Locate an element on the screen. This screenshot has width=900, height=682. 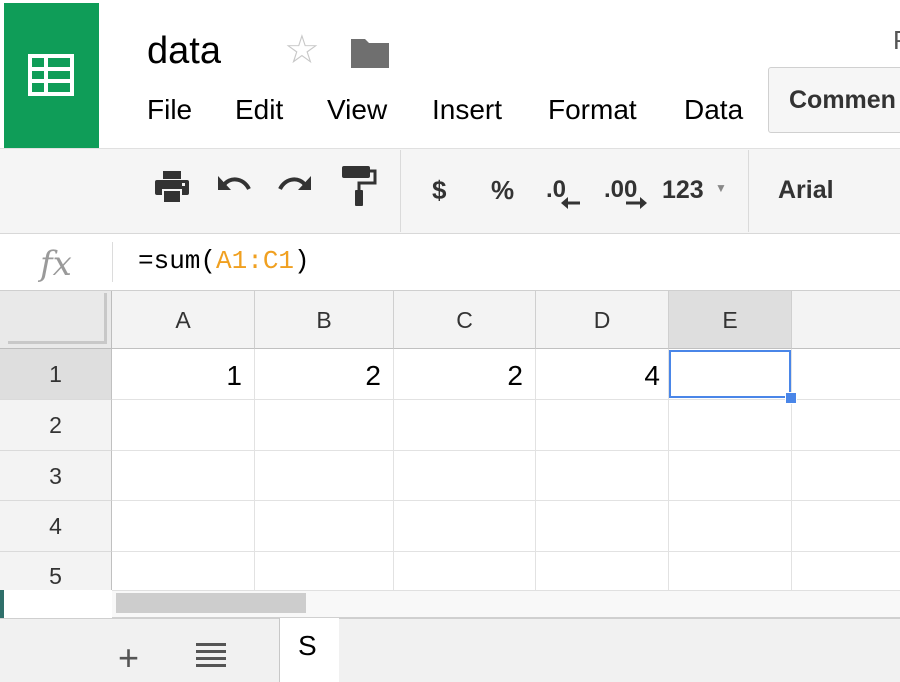
cell-f3 is located at coordinates (846, 476).